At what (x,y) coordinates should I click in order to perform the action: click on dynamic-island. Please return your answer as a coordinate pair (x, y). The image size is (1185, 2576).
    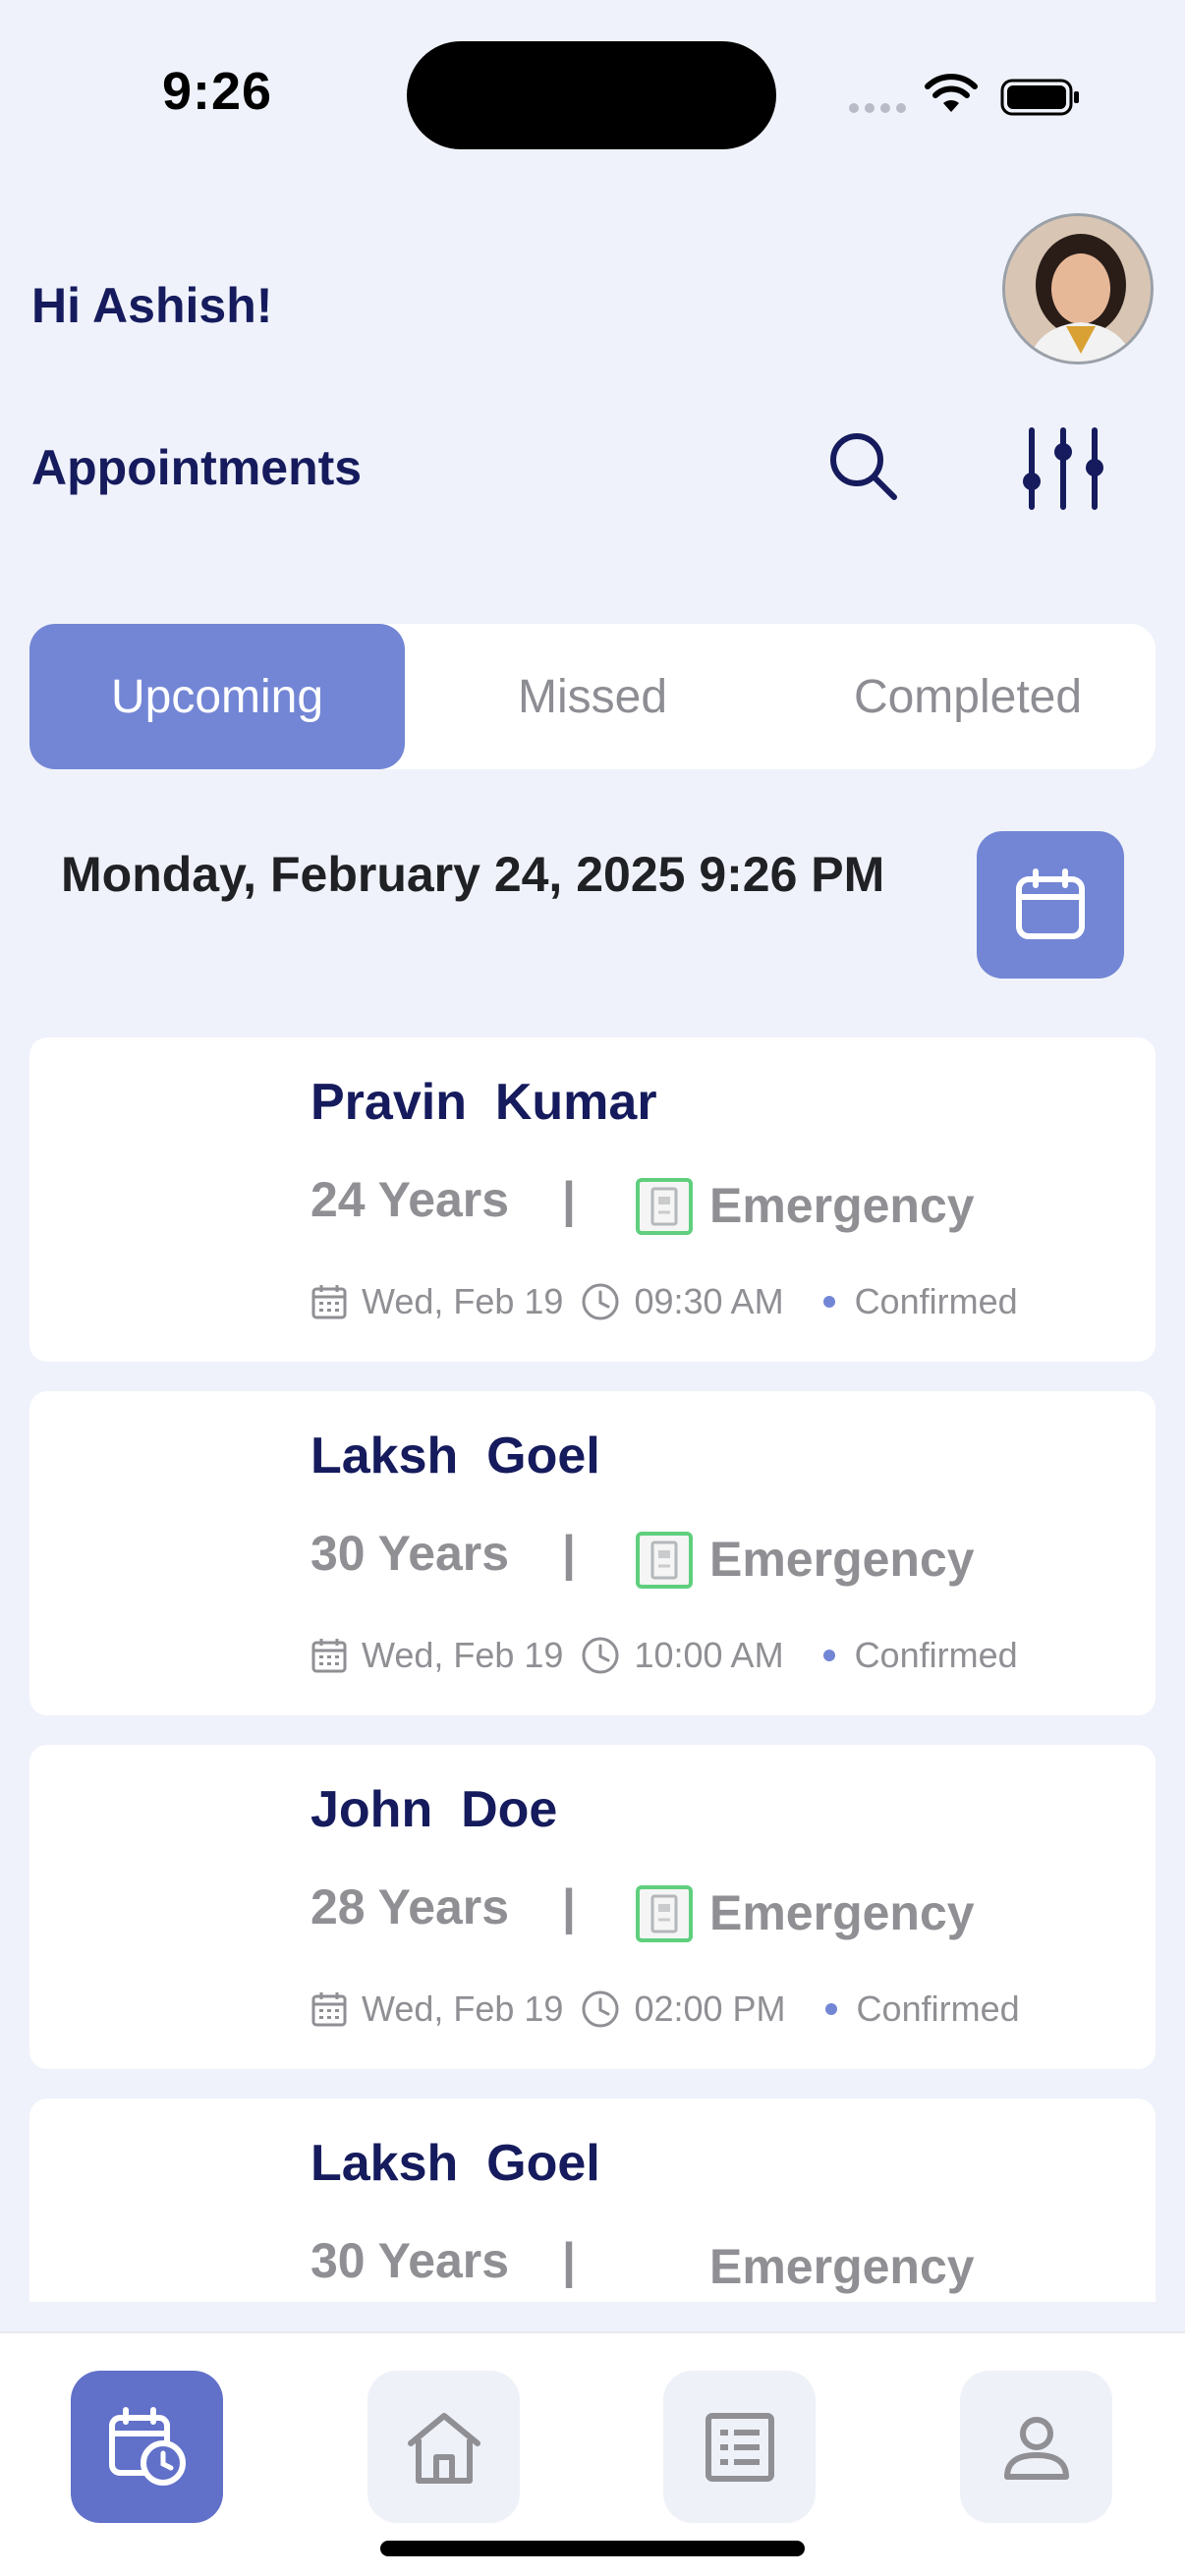
    Looking at the image, I should click on (592, 95).